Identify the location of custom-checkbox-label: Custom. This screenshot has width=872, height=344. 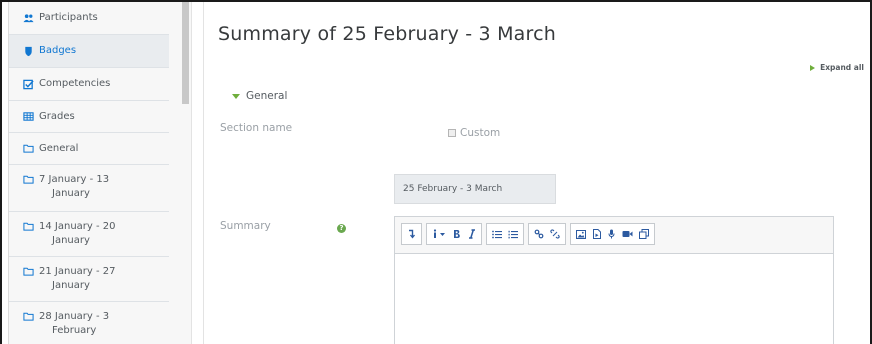
(480, 133).